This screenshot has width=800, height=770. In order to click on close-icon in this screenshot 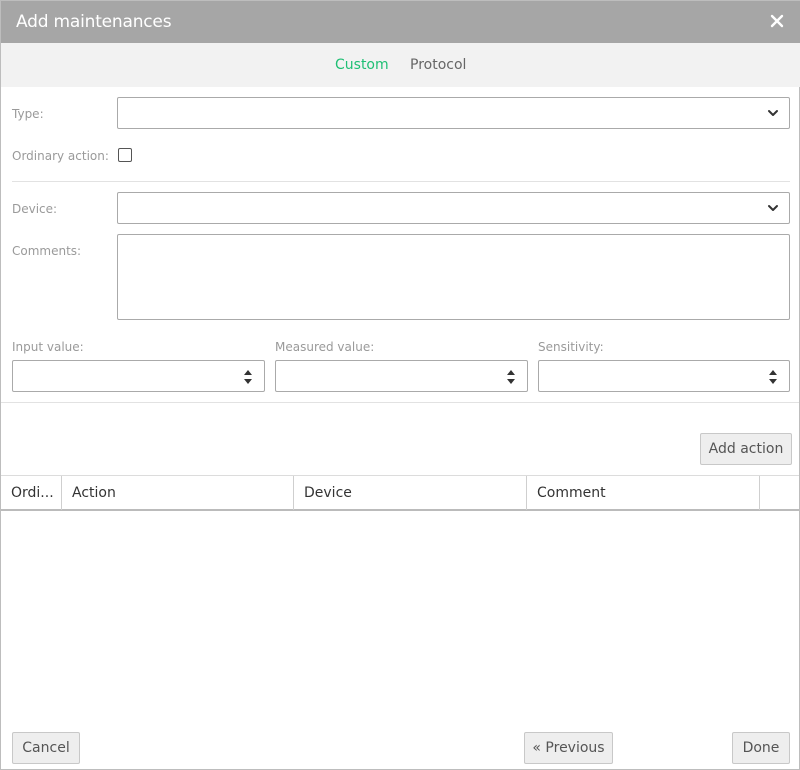, I will do `click(777, 21)`.